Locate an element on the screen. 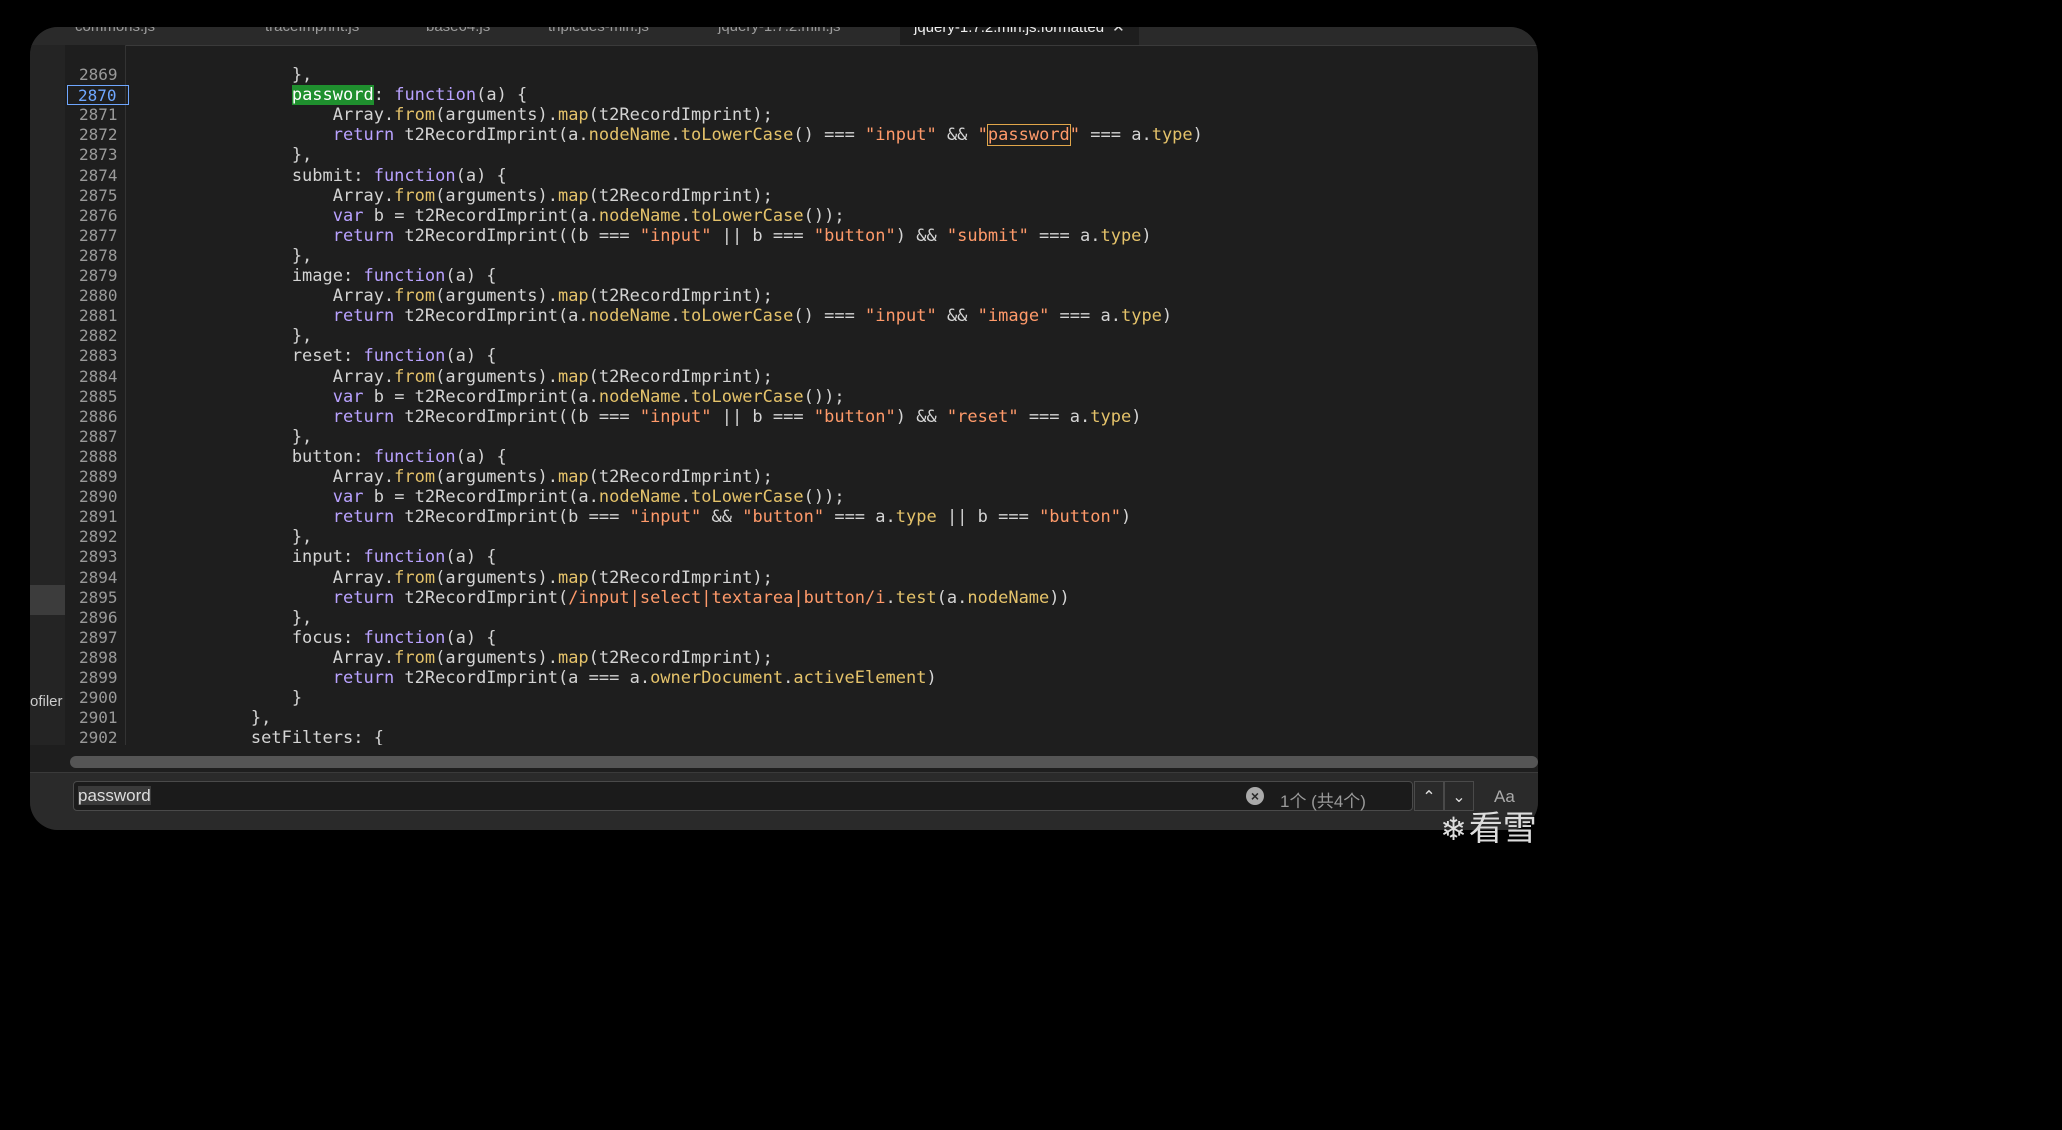 The width and height of the screenshot is (2062, 1130). code-line: 2883 reset: function(a) { is located at coordinates (801, 356).